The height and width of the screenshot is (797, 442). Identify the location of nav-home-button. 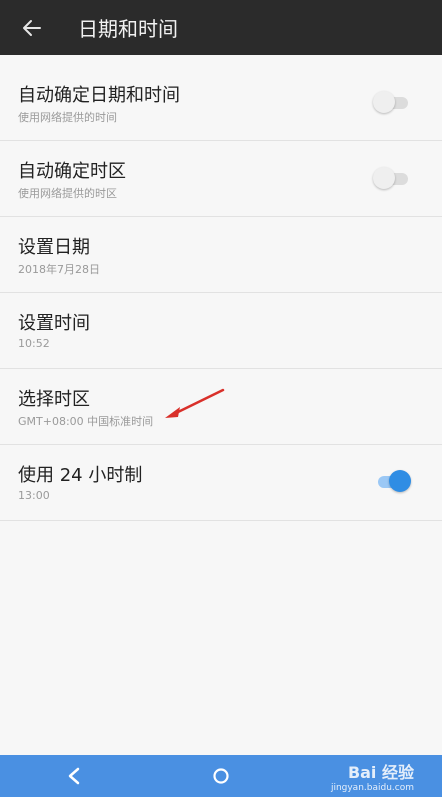
(221, 776).